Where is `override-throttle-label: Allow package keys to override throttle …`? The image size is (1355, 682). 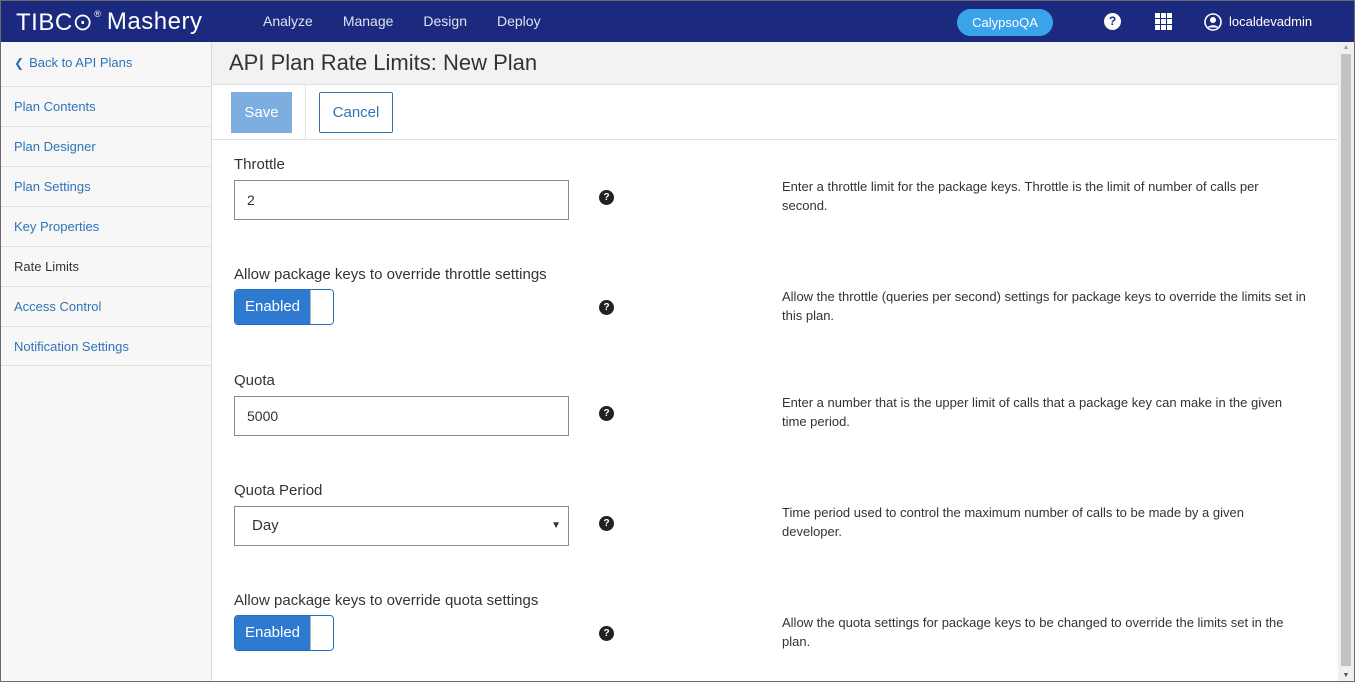 override-throttle-label: Allow package keys to override throttle … is located at coordinates (390, 274).